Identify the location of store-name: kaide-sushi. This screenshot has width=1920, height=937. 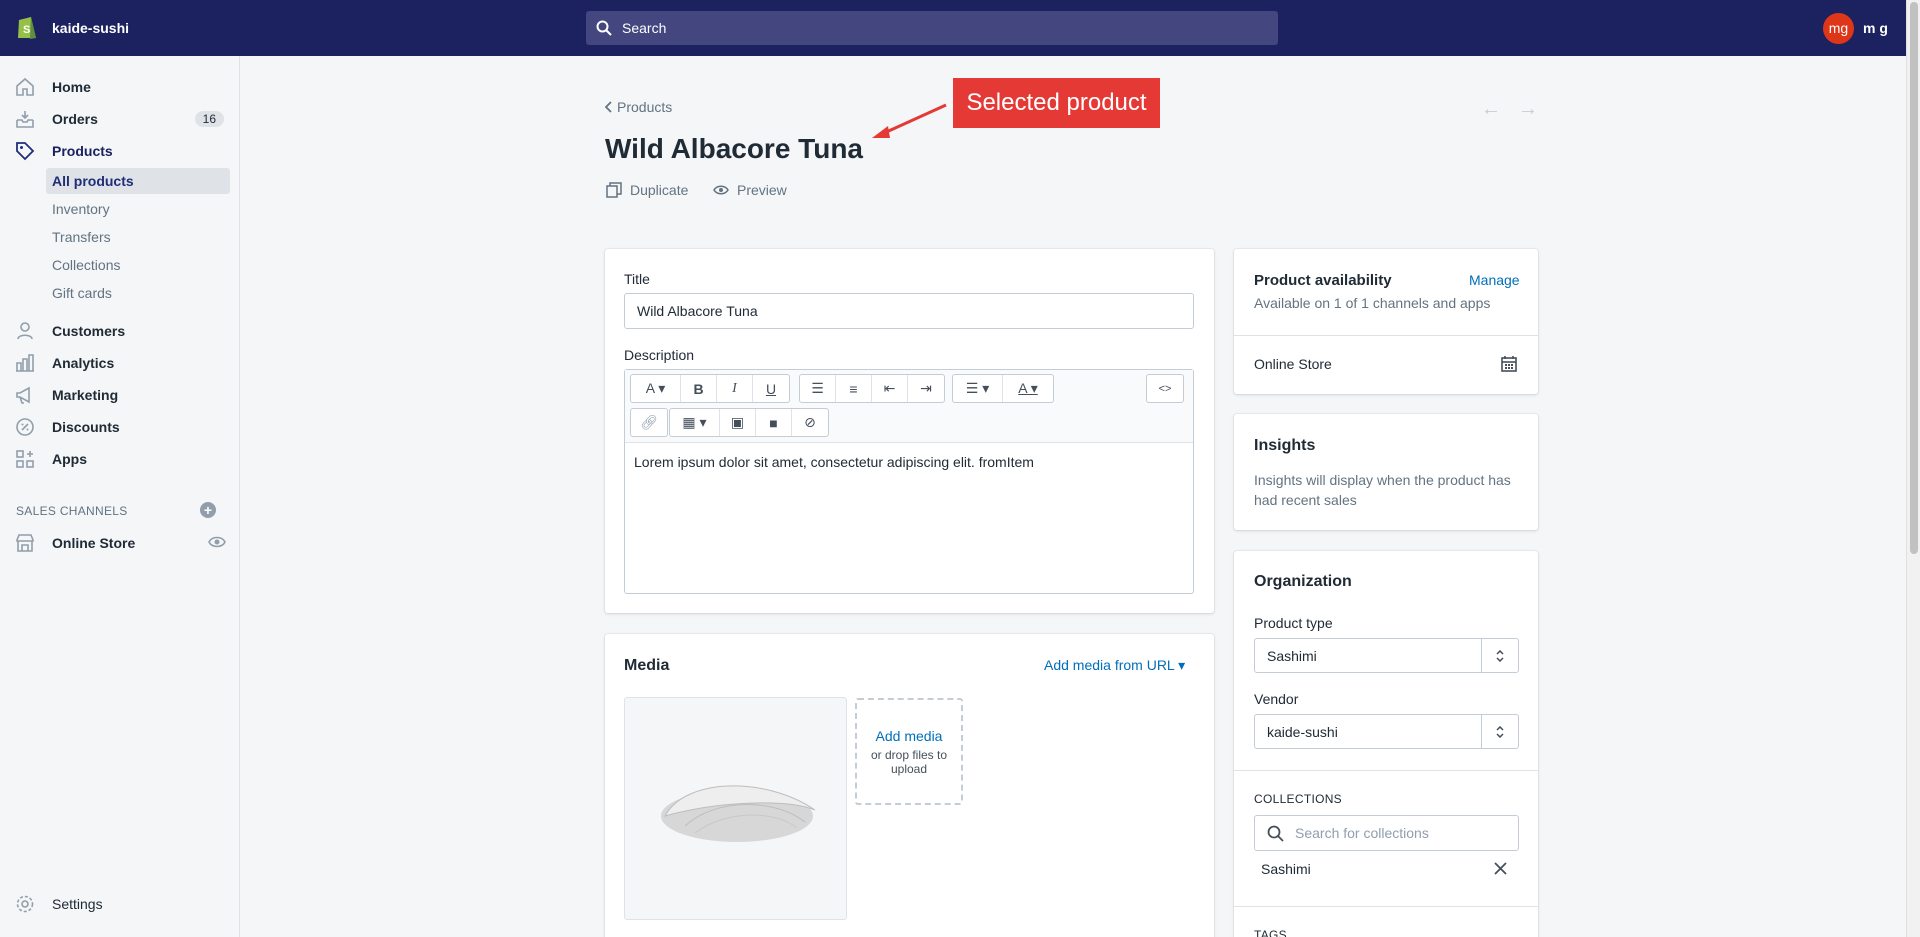
(90, 28).